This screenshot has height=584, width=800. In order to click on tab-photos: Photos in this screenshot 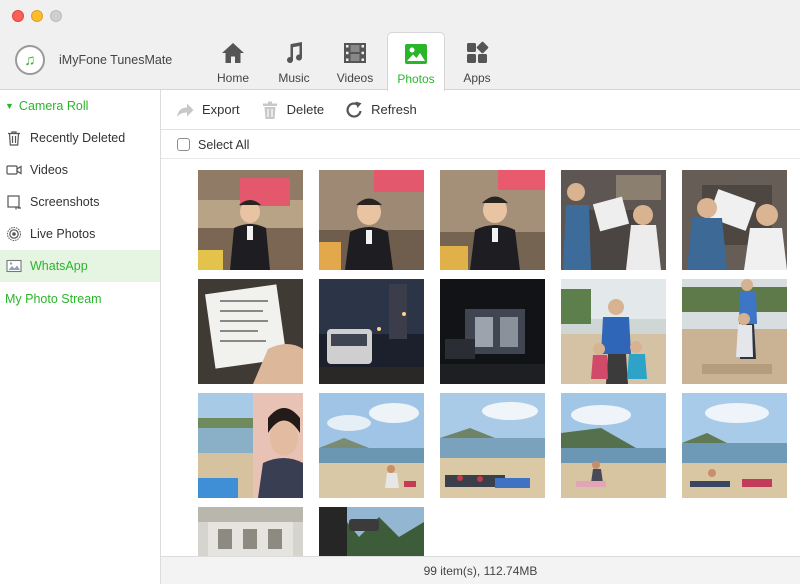, I will do `click(416, 61)`.